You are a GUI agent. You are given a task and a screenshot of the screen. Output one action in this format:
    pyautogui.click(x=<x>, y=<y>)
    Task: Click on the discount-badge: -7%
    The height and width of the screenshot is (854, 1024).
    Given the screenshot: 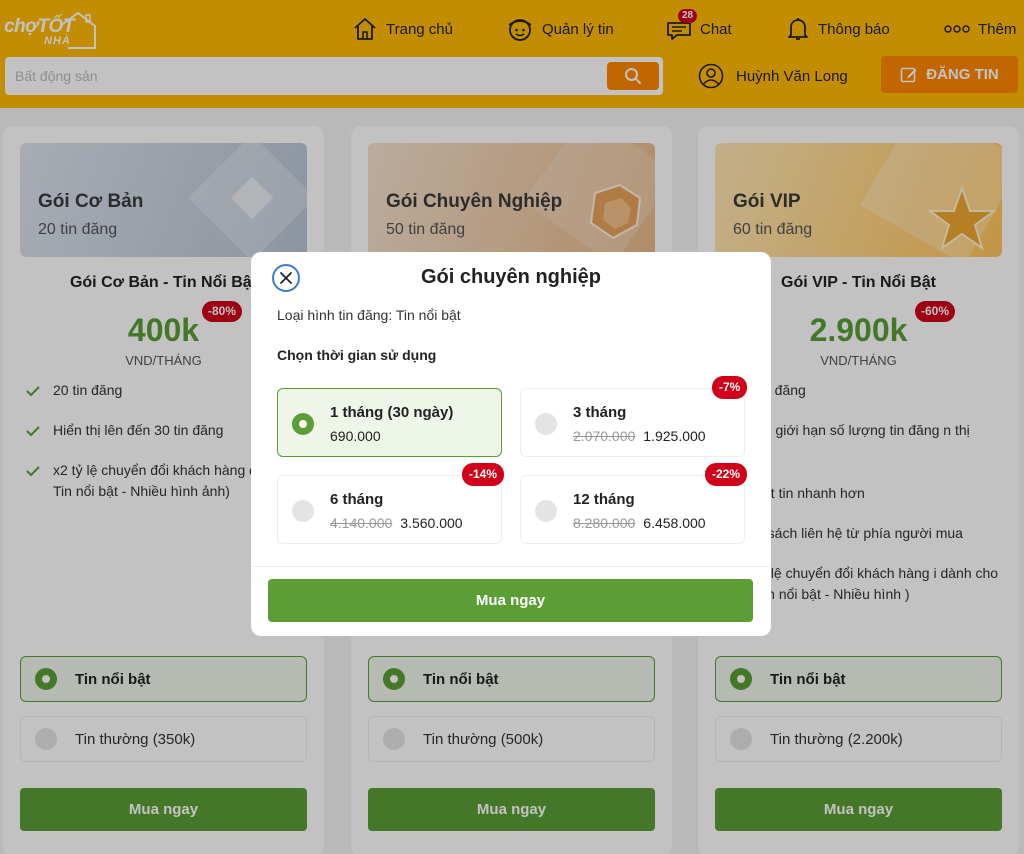 What is the action you would take?
    pyautogui.click(x=730, y=387)
    